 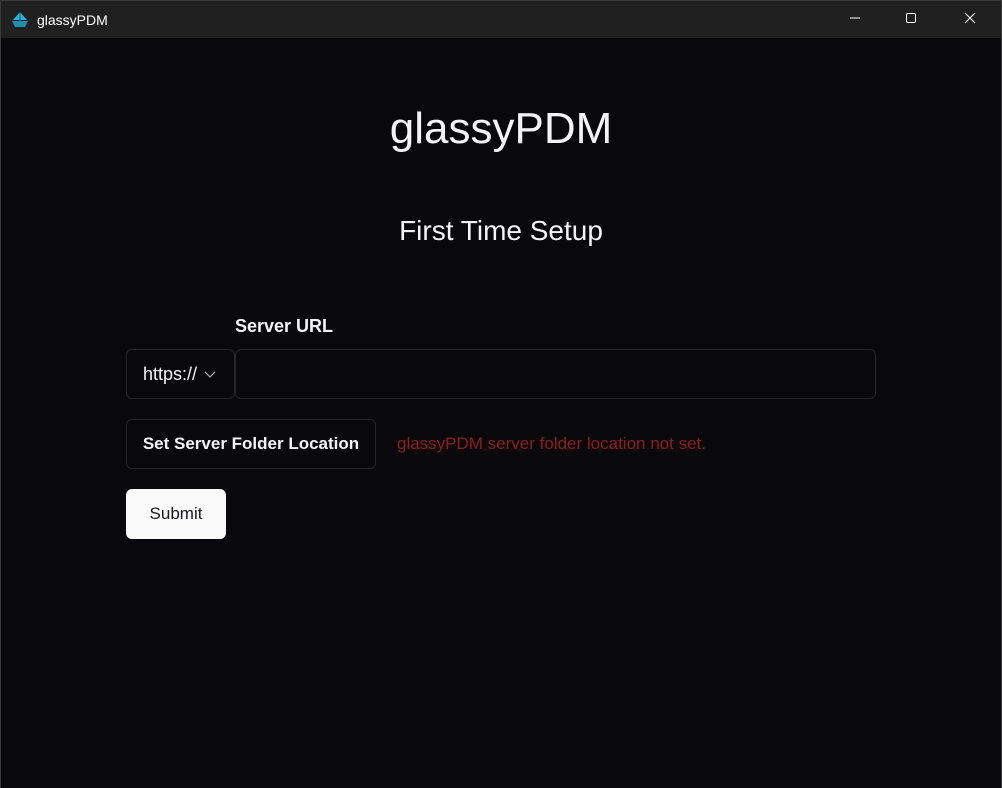 I want to click on minimize-button, so click(x=855, y=19).